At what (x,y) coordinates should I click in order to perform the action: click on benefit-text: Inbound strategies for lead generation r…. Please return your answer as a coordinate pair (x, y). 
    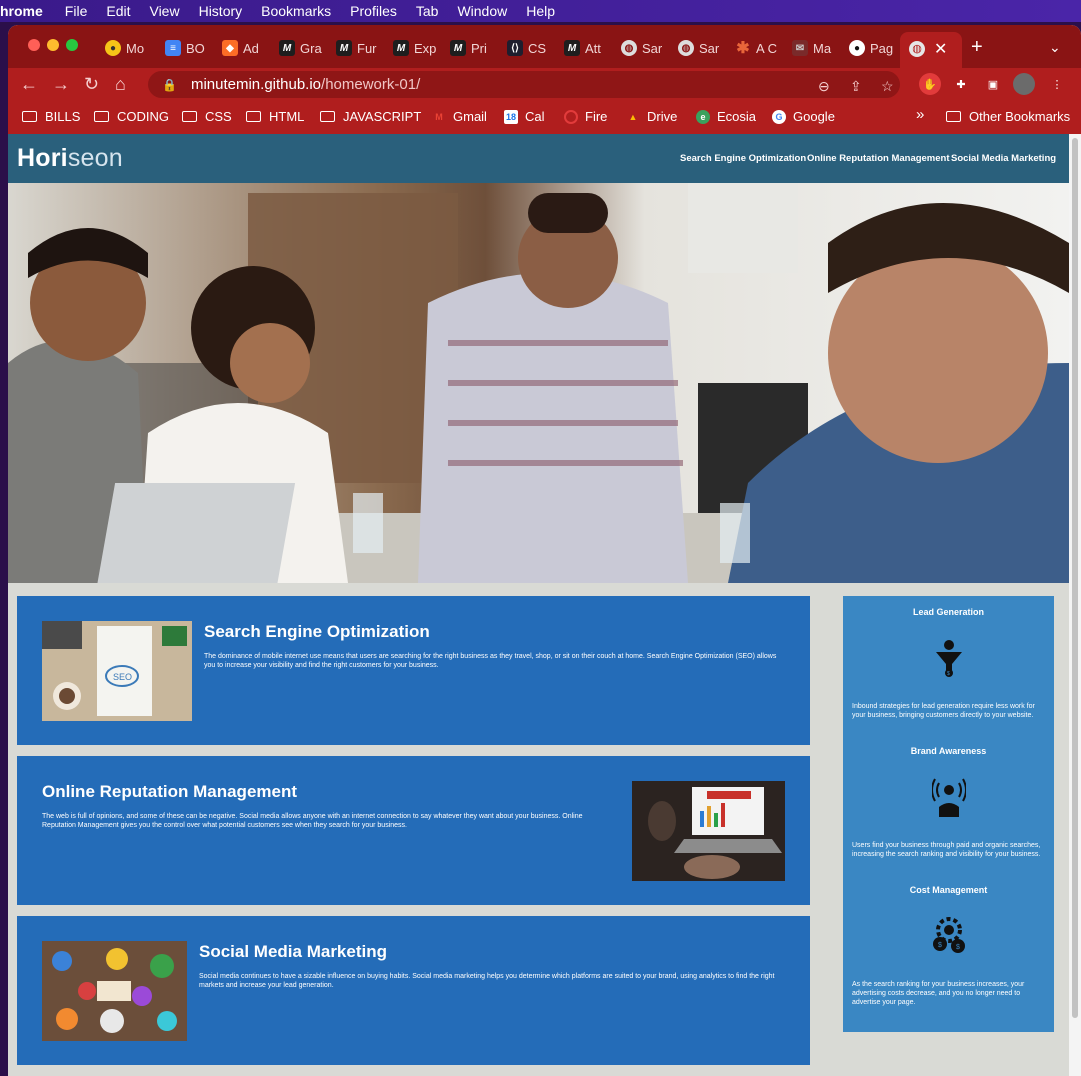
    Looking at the image, I should click on (943, 711).